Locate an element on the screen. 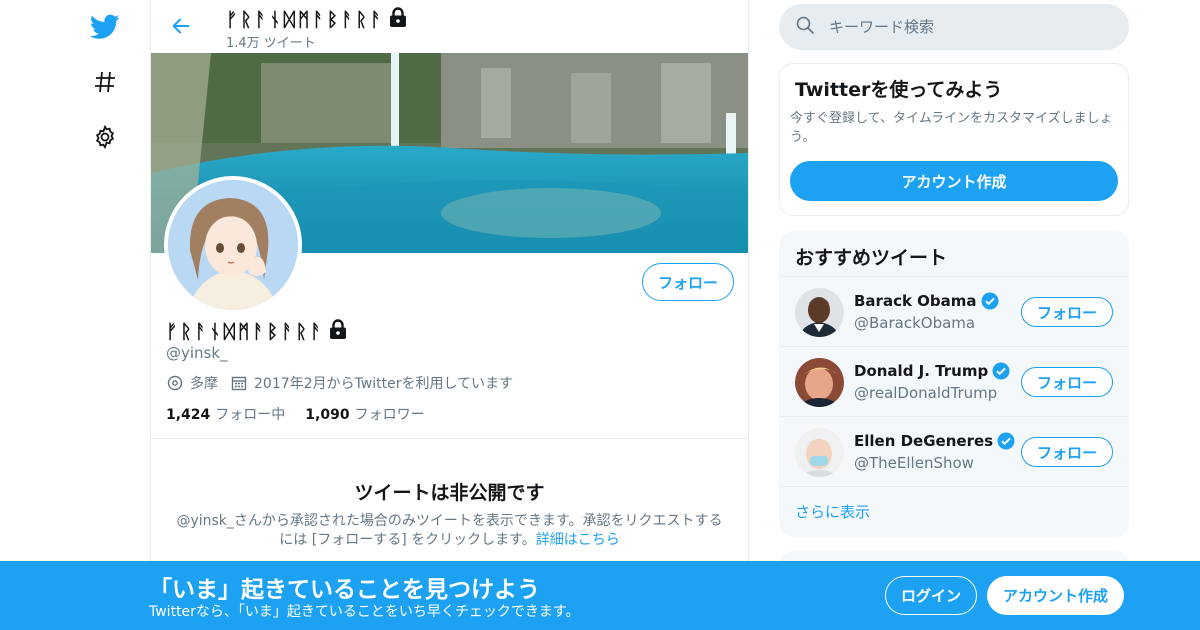  recommended-account: Donald J. Trump @realDonaldTrump フォロー is located at coordinates (954, 381).